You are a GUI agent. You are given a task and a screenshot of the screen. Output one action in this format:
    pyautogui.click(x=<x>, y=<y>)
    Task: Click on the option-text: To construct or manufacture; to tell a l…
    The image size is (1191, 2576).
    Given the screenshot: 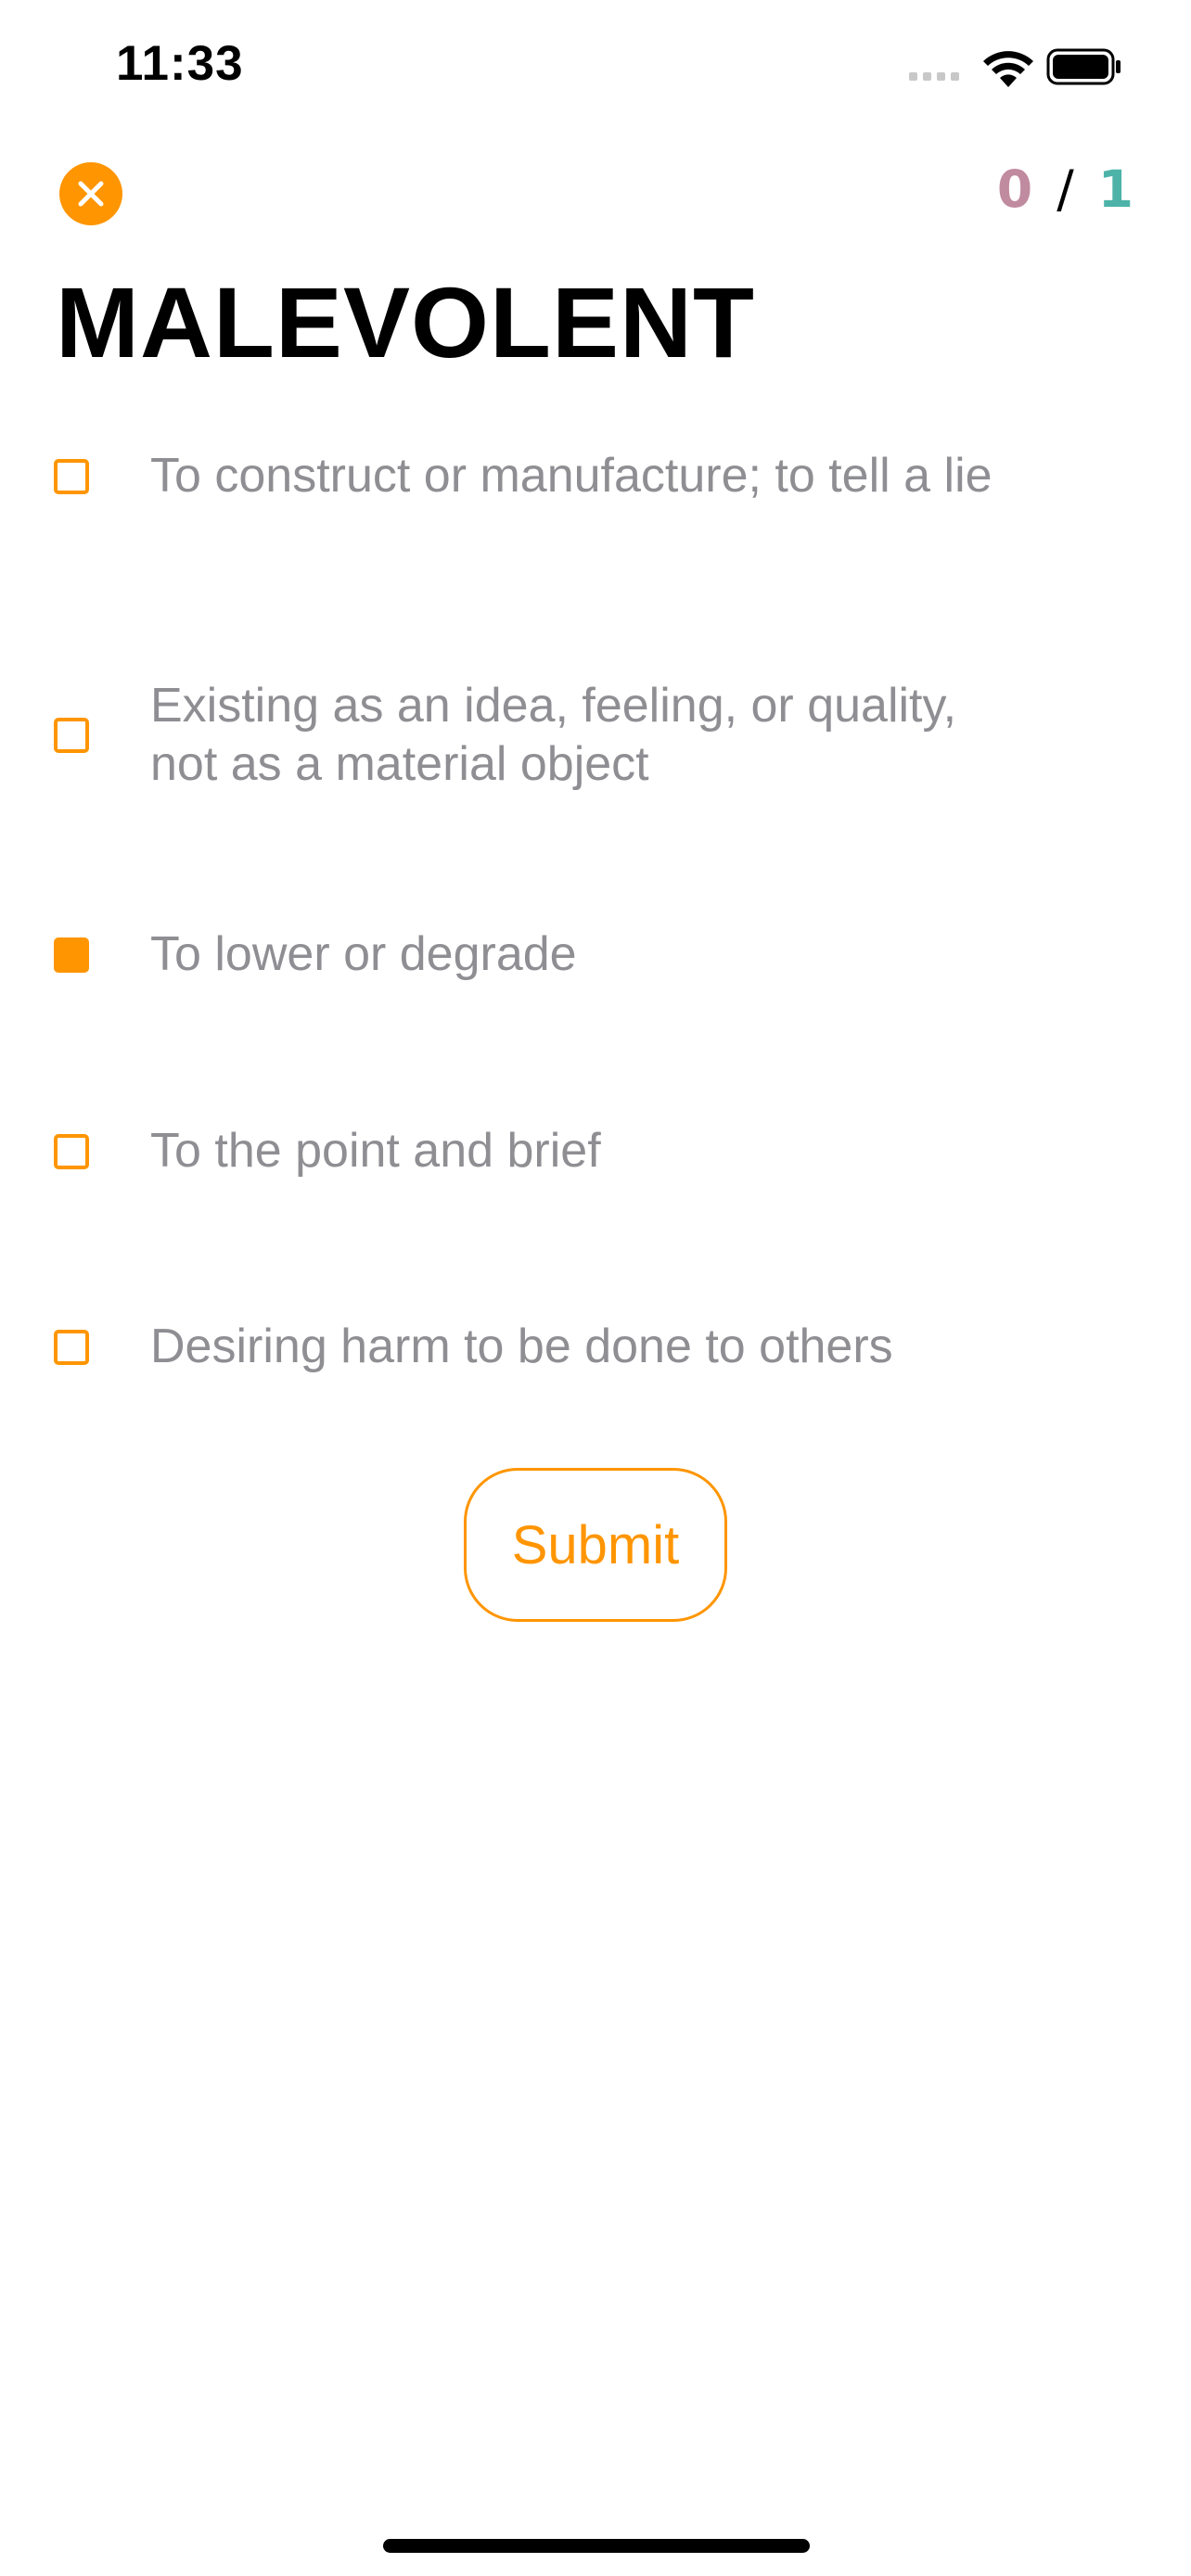 What is the action you would take?
    pyautogui.click(x=571, y=476)
    